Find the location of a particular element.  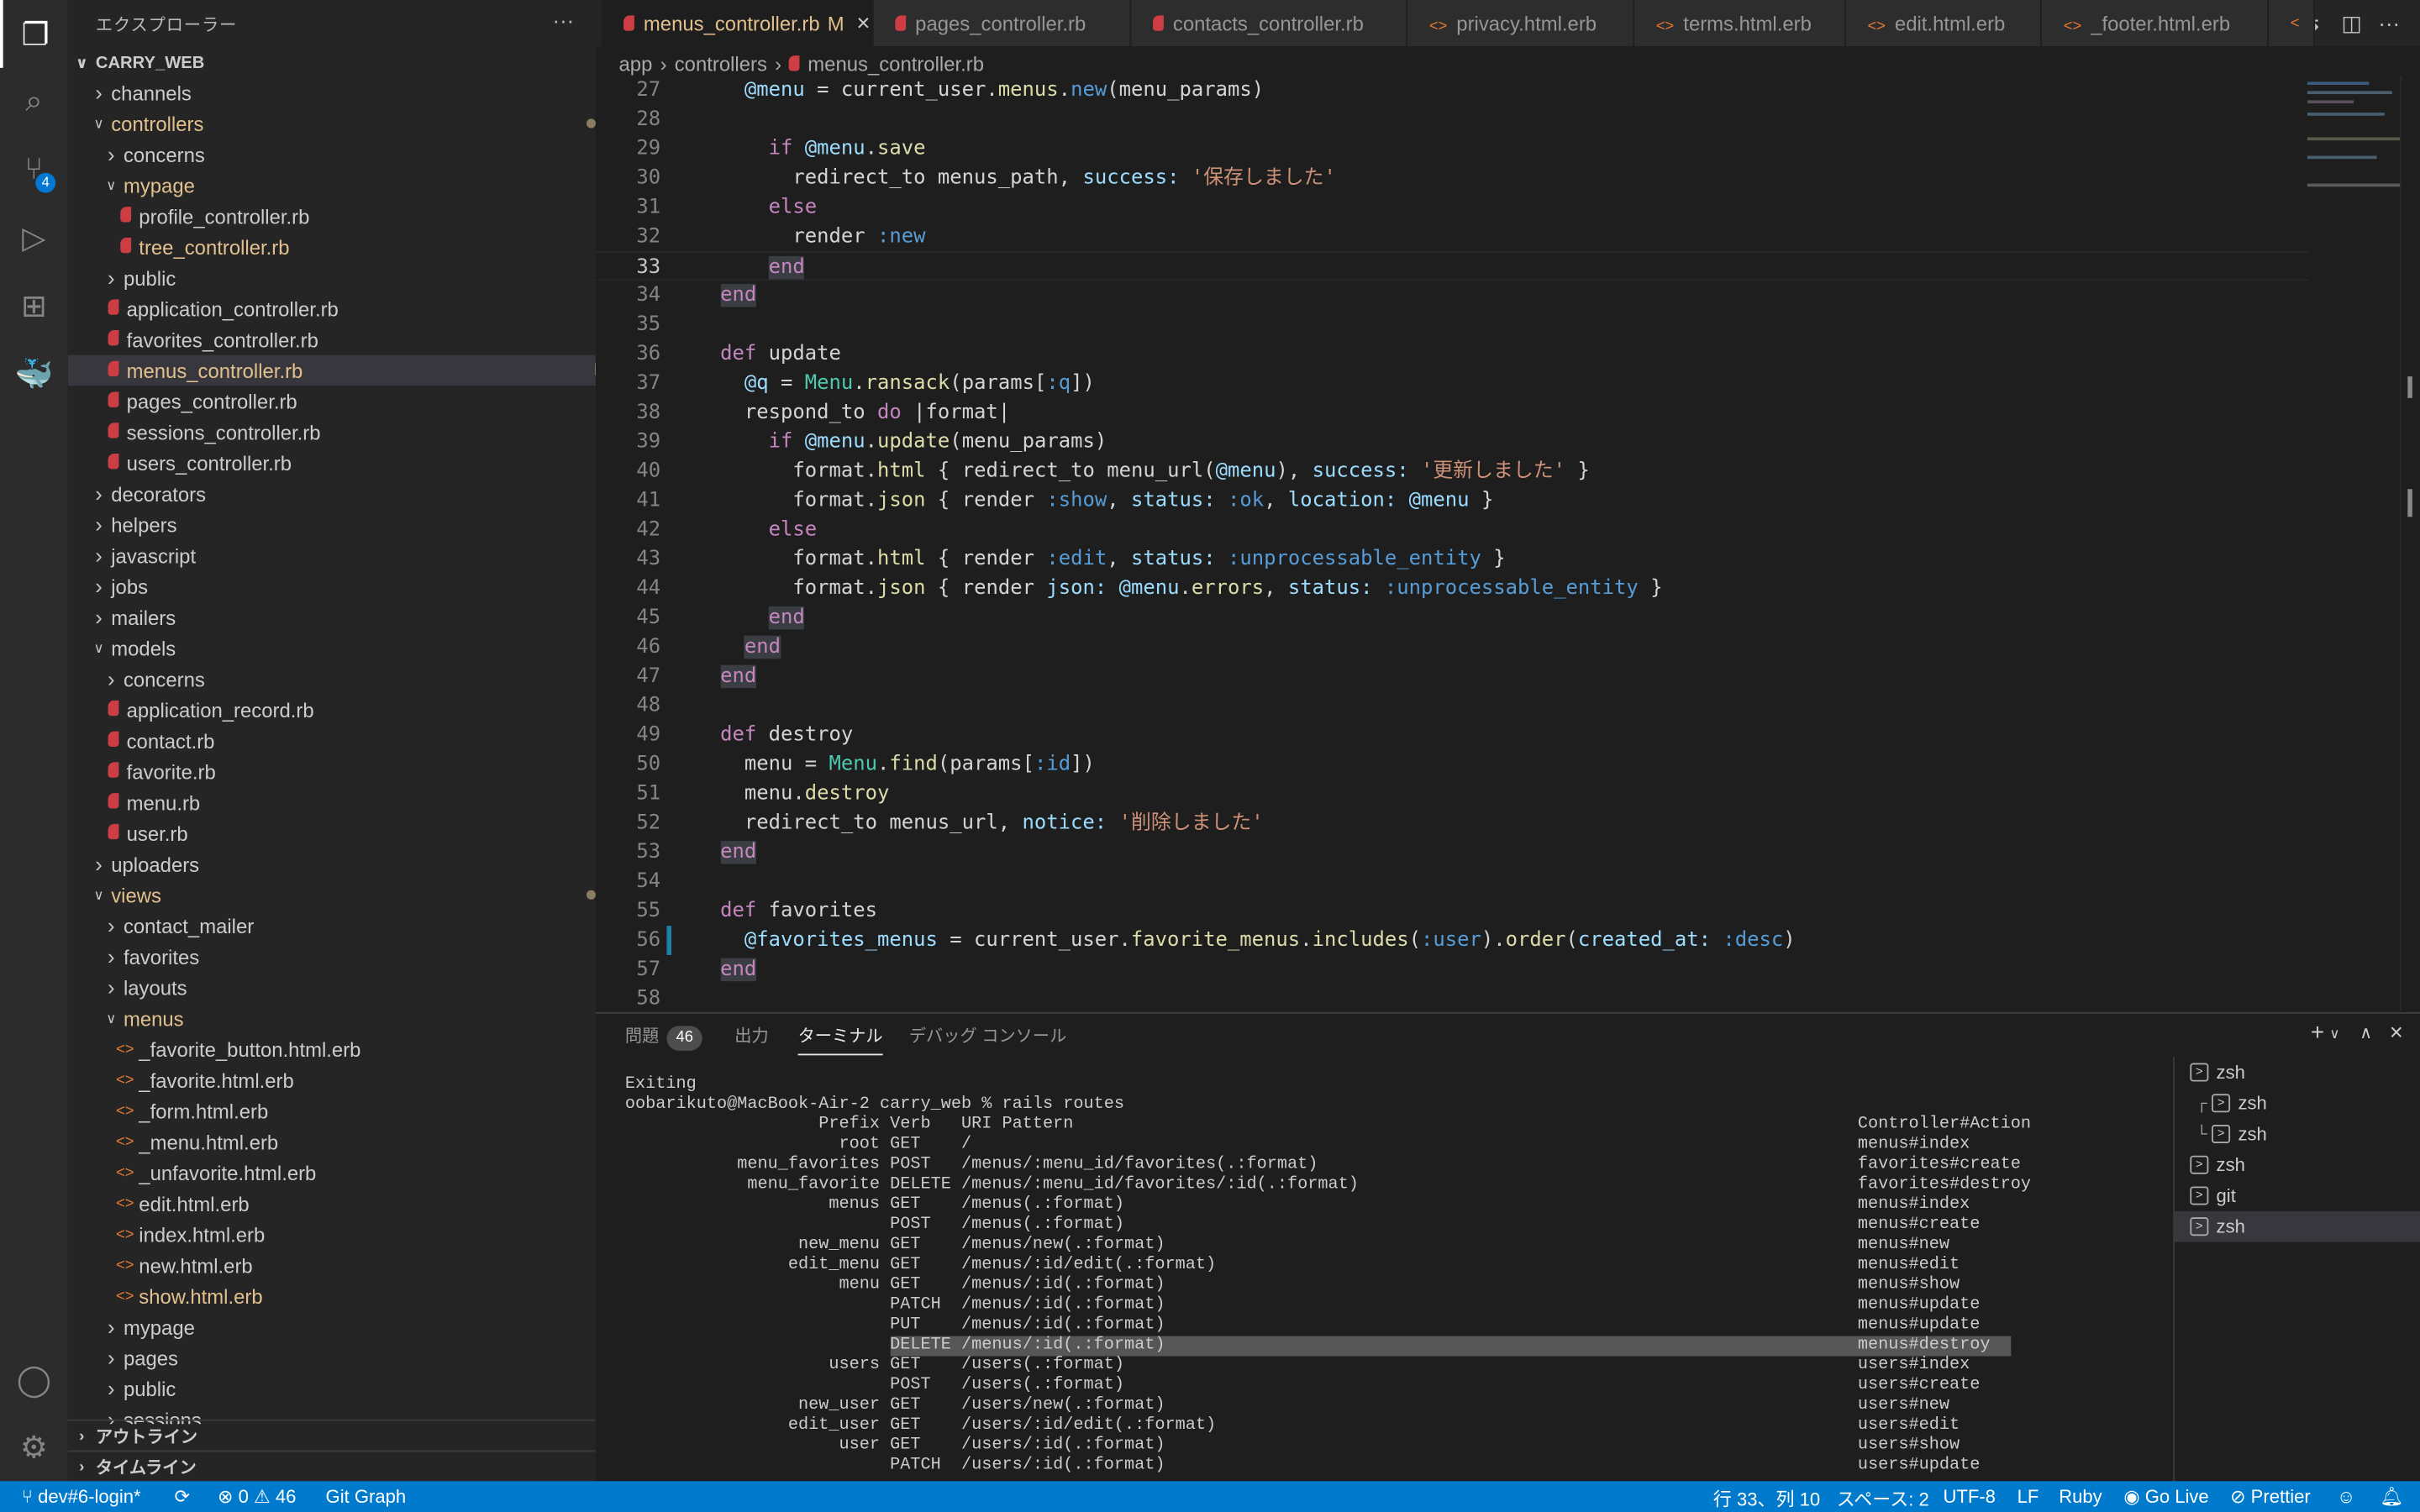

folder-item: › pages is located at coordinates (332, 1357).